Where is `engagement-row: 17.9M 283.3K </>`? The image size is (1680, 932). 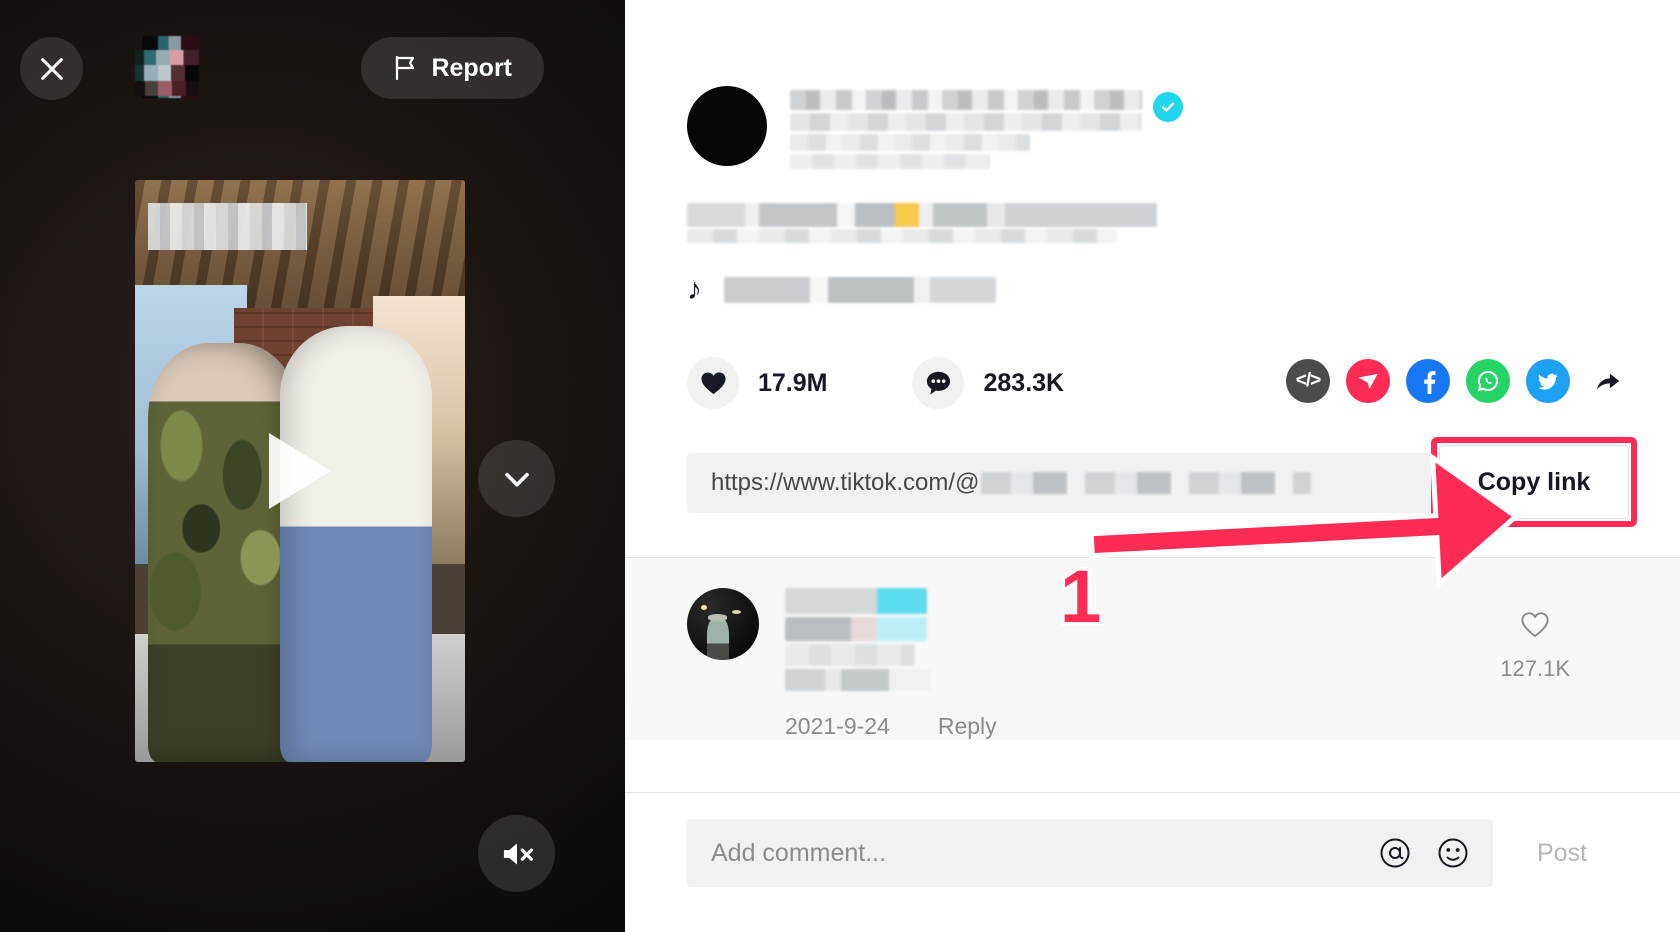 engagement-row: 17.9M 283.3K </> is located at coordinates (1183, 383).